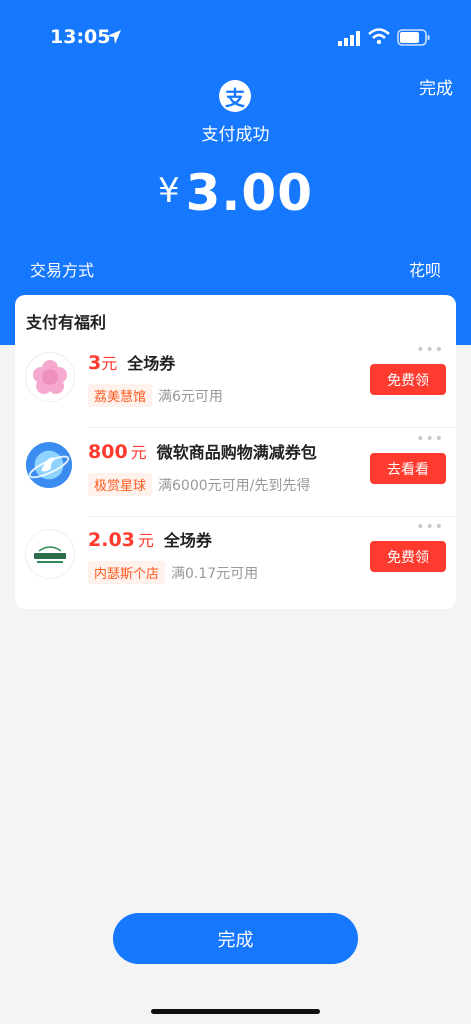  Describe the element at coordinates (120, 395) in the screenshot. I see `shop-tag: 荔美慧馆` at that location.